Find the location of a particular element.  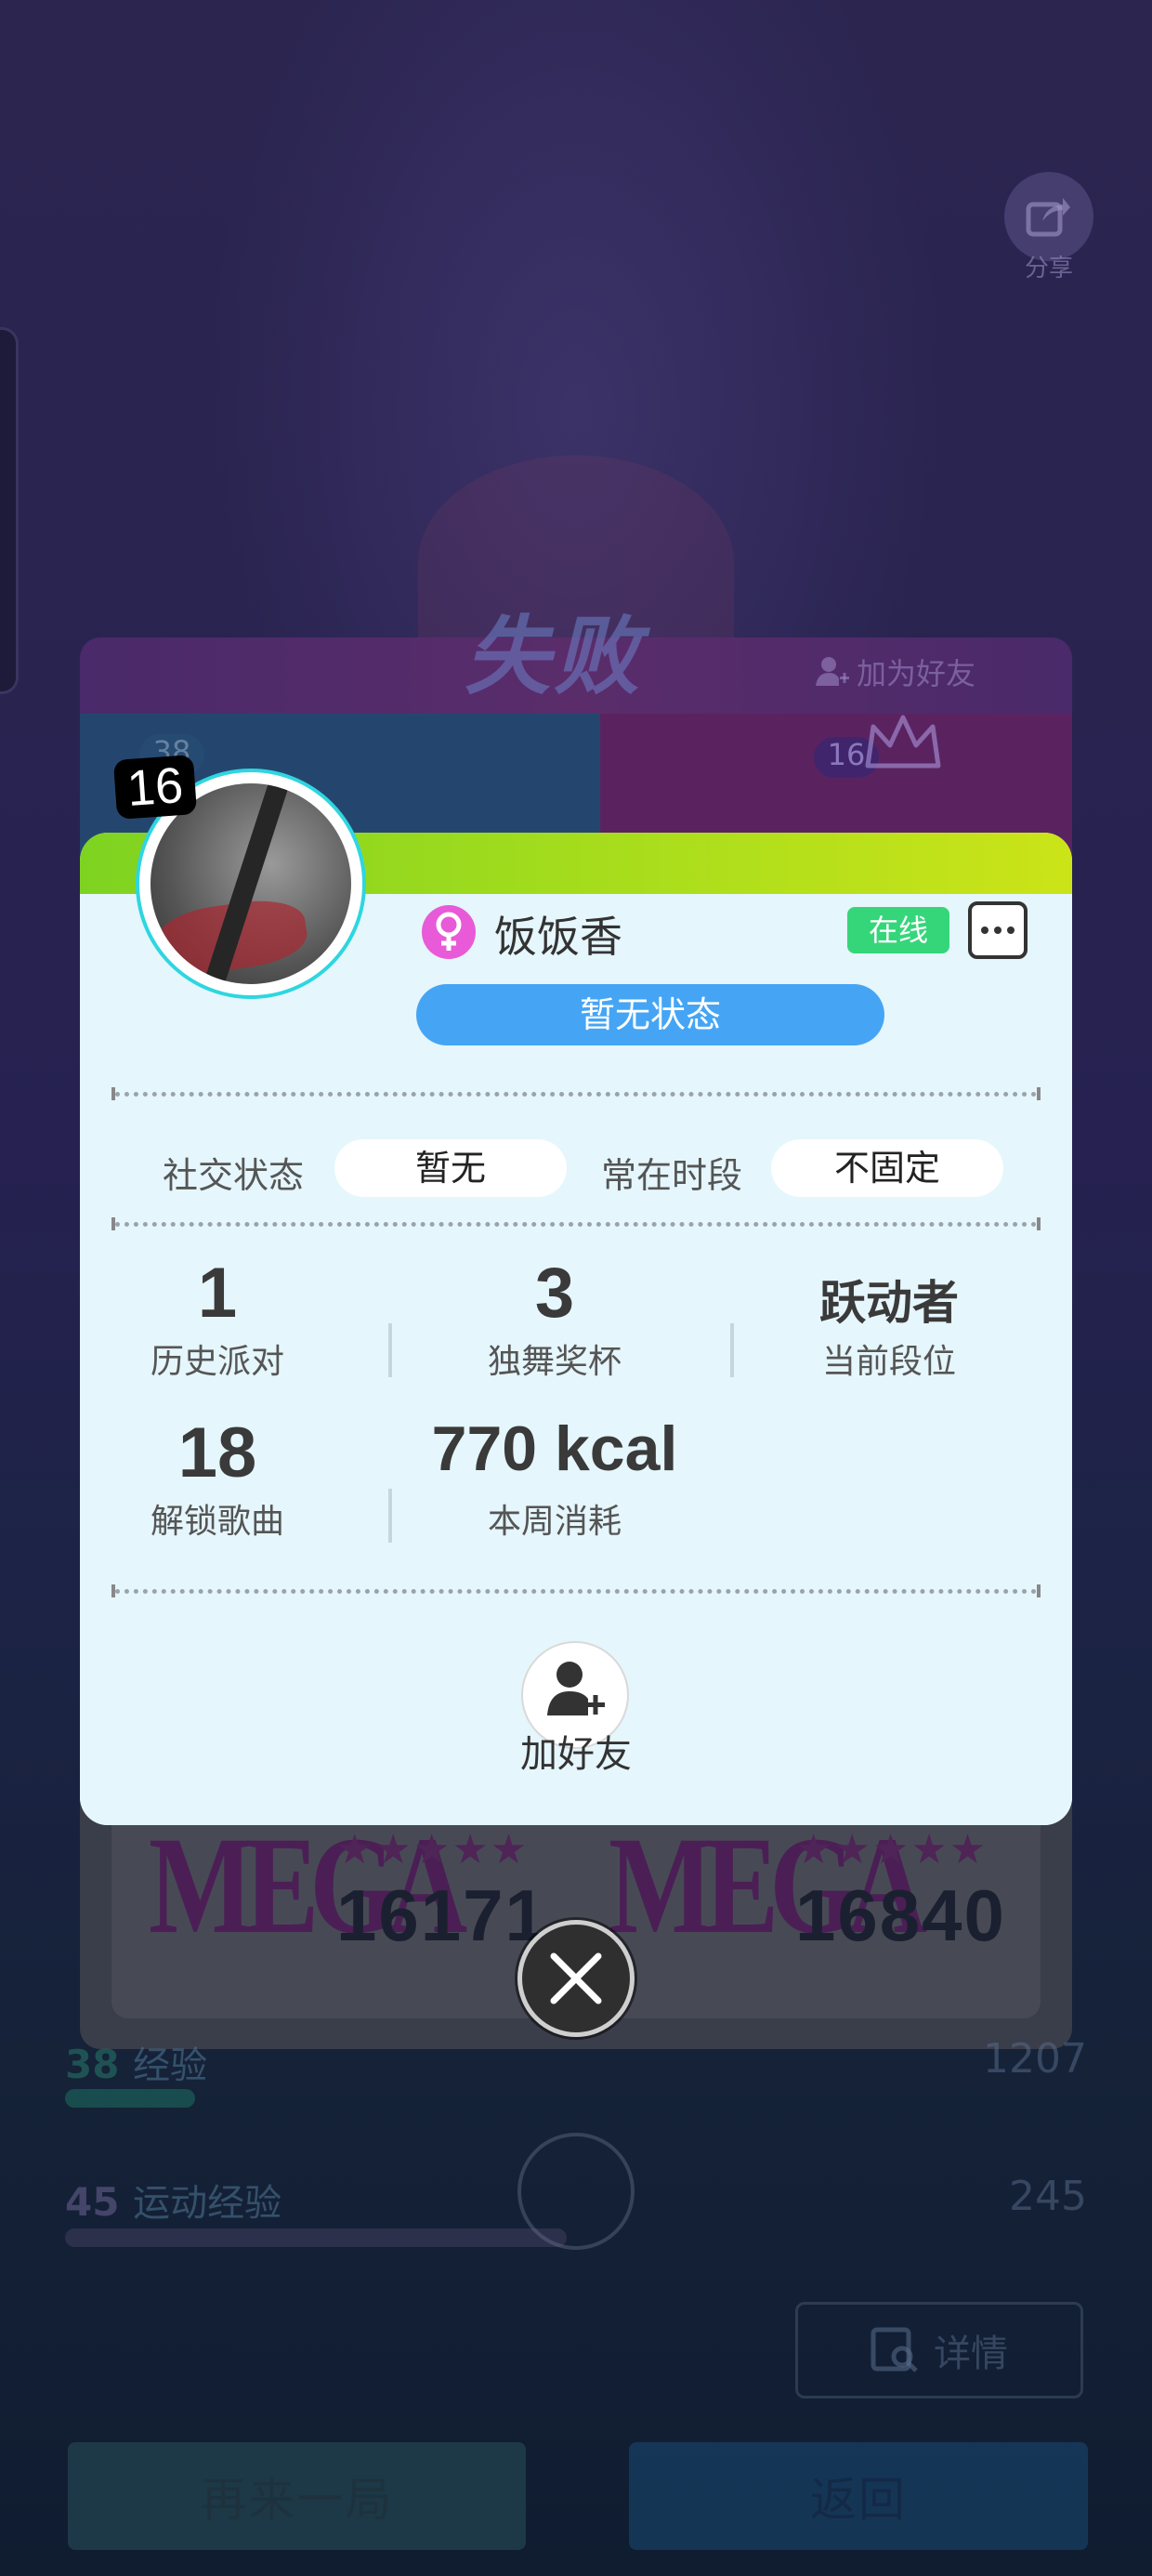

status-message: 暂无状态 is located at coordinates (650, 1014).